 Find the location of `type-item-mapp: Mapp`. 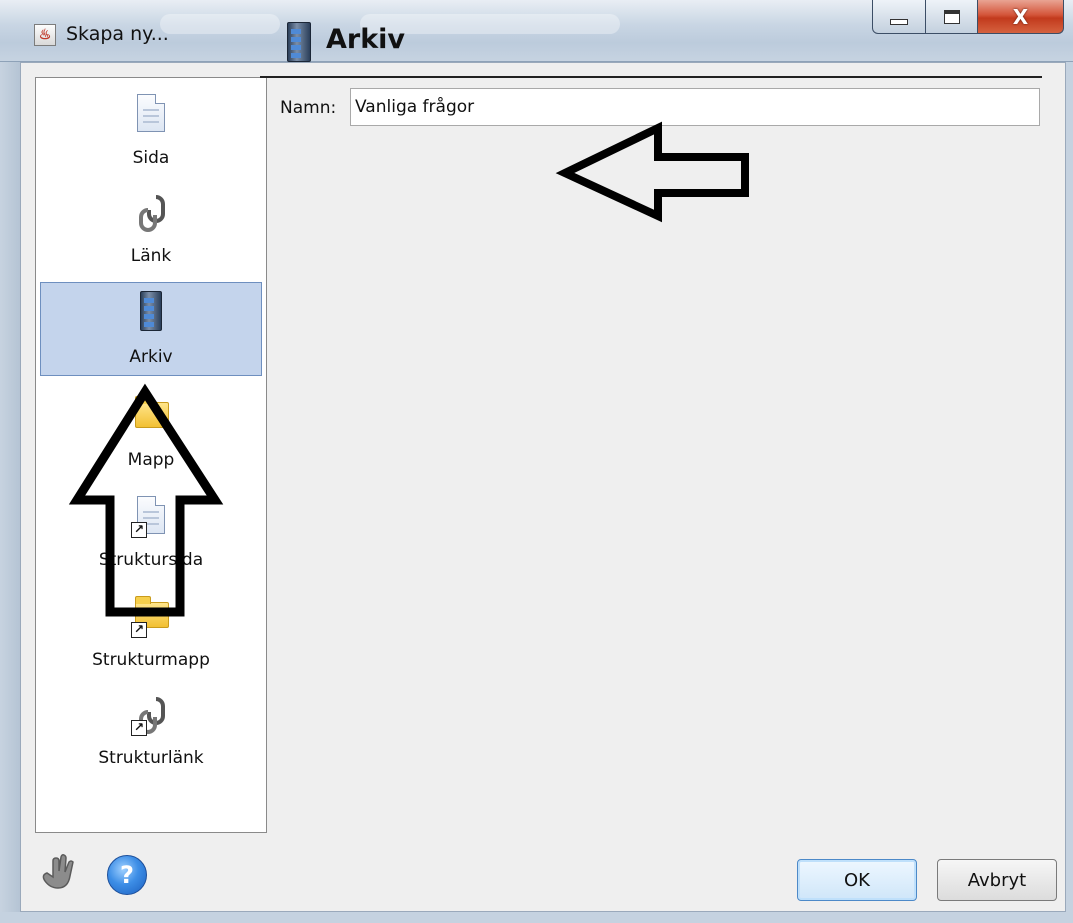

type-item-mapp: Mapp is located at coordinates (151, 431).